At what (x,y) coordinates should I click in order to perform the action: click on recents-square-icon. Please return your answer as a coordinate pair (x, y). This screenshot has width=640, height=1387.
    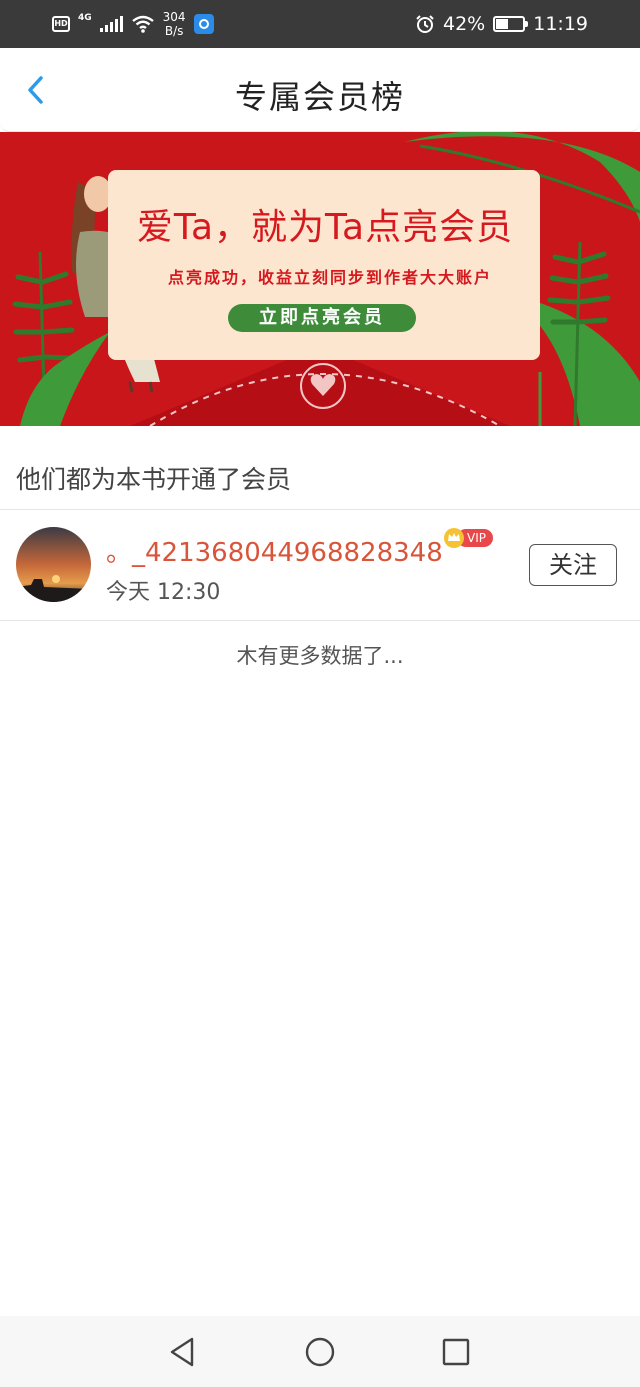
    Looking at the image, I should click on (456, 1352).